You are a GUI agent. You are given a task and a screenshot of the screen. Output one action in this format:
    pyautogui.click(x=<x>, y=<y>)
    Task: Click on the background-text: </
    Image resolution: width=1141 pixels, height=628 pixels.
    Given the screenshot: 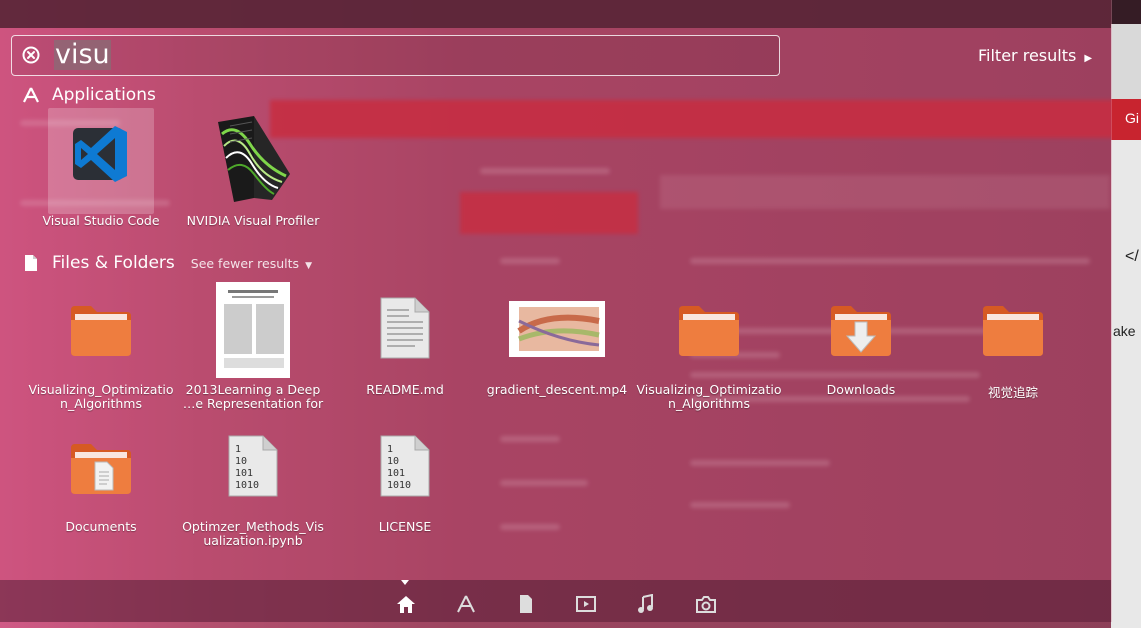 What is the action you would take?
    pyautogui.click(x=1132, y=256)
    